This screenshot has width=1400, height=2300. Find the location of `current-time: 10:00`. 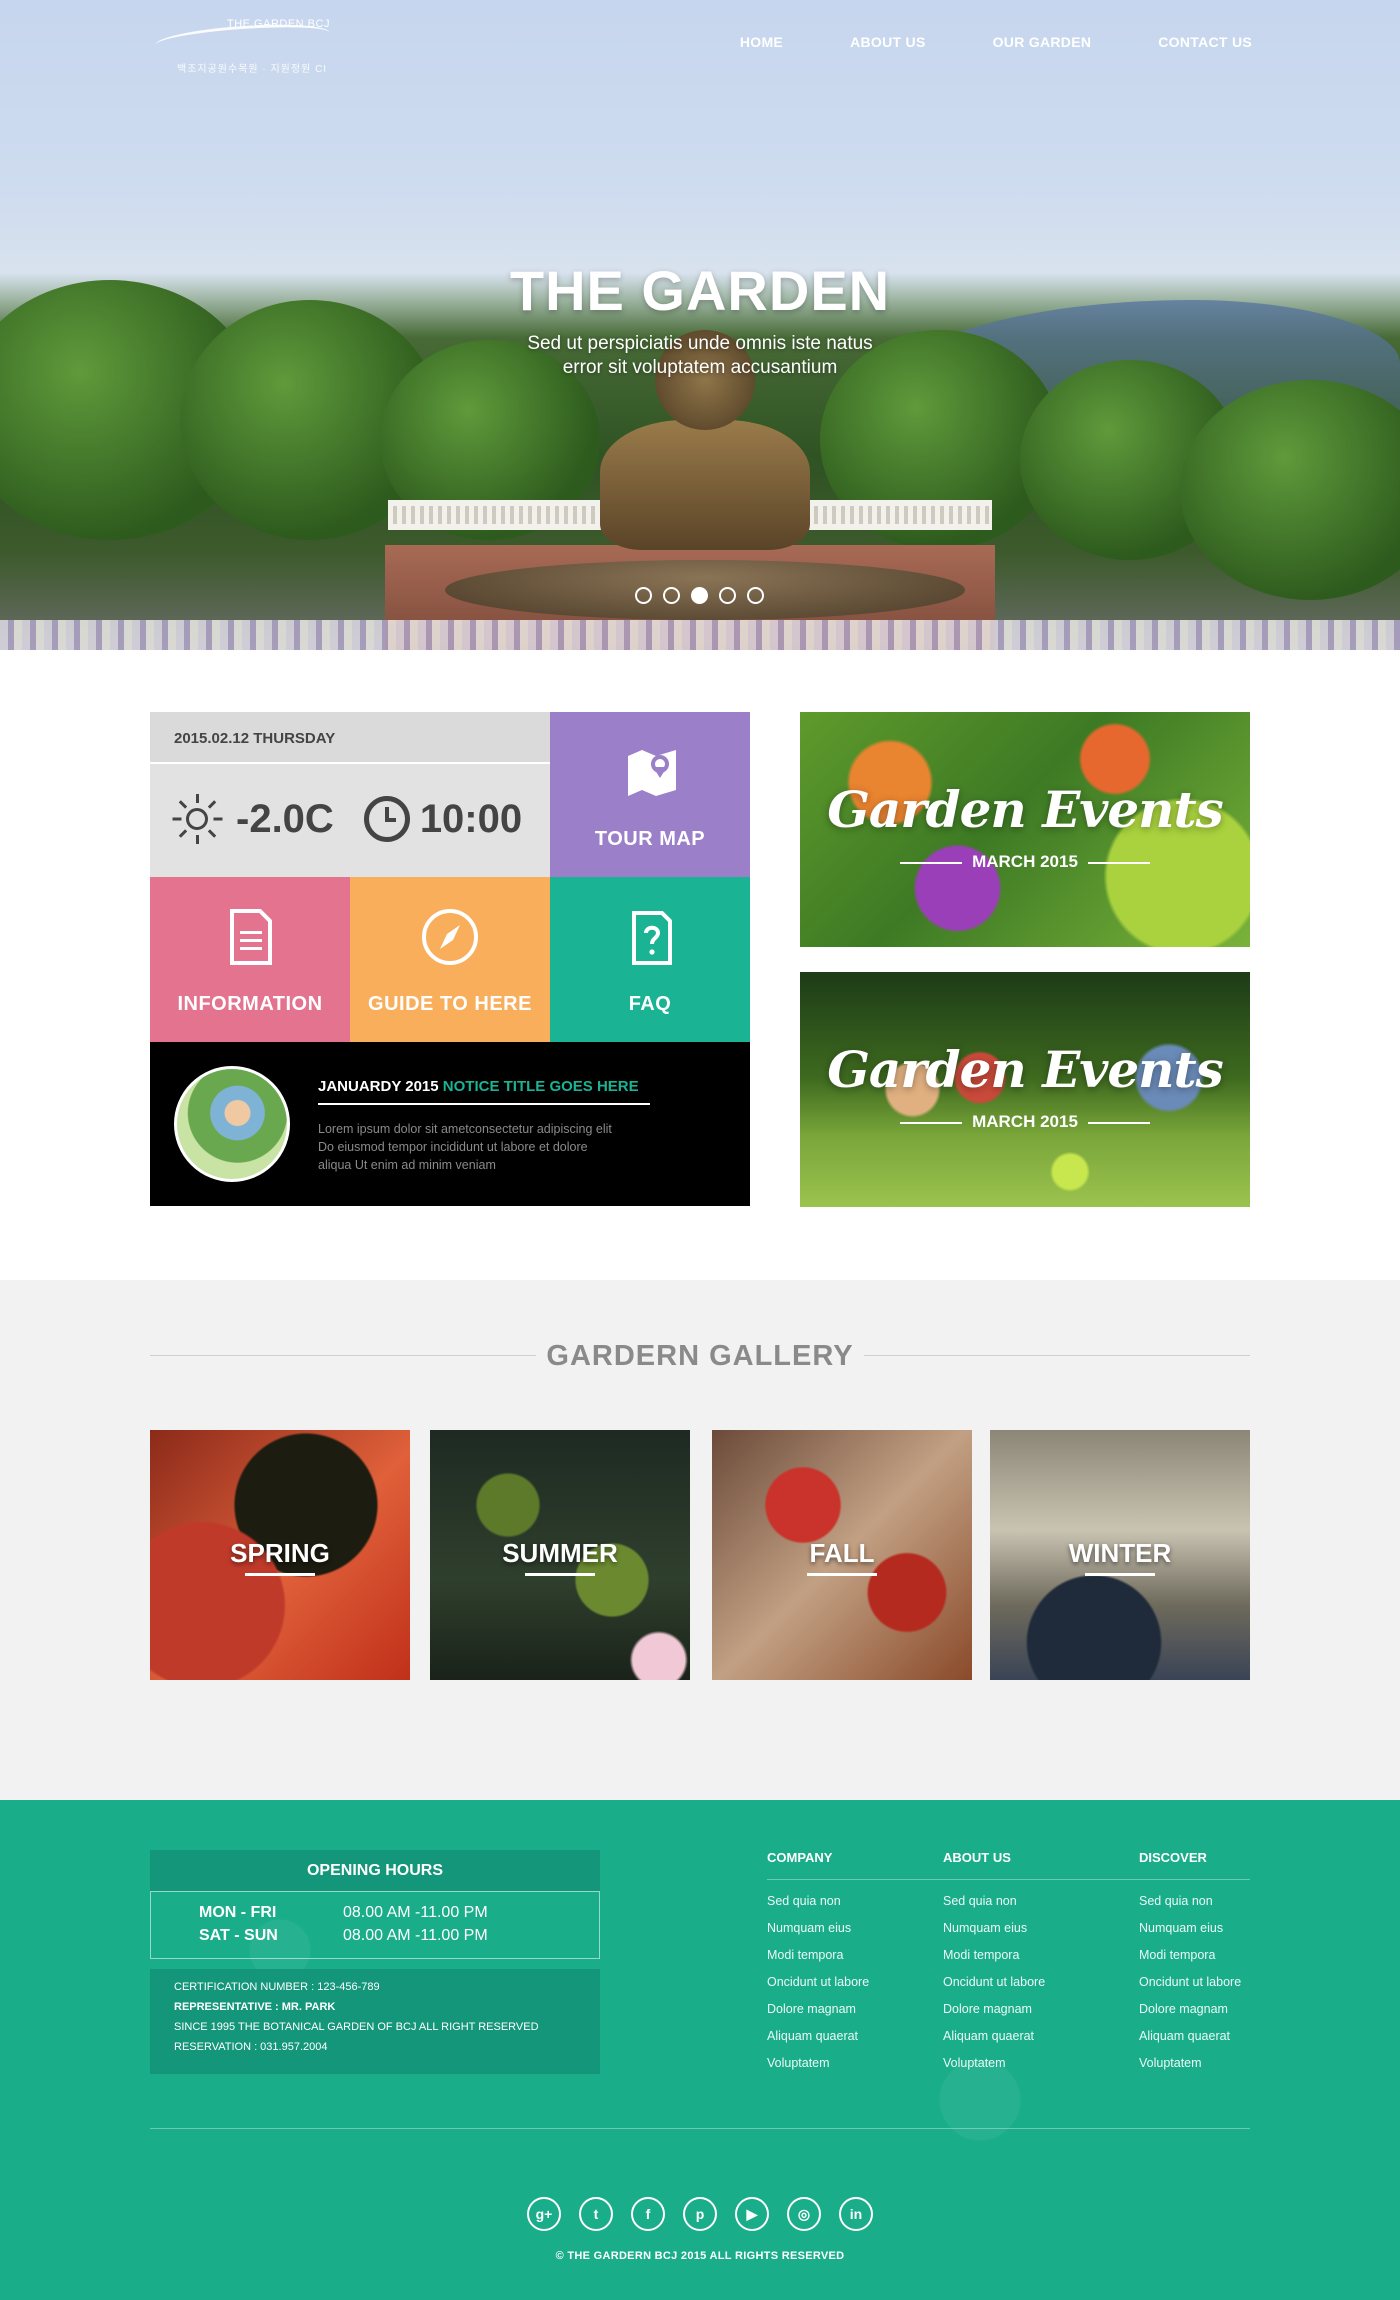

current-time: 10:00 is located at coordinates (471, 818).